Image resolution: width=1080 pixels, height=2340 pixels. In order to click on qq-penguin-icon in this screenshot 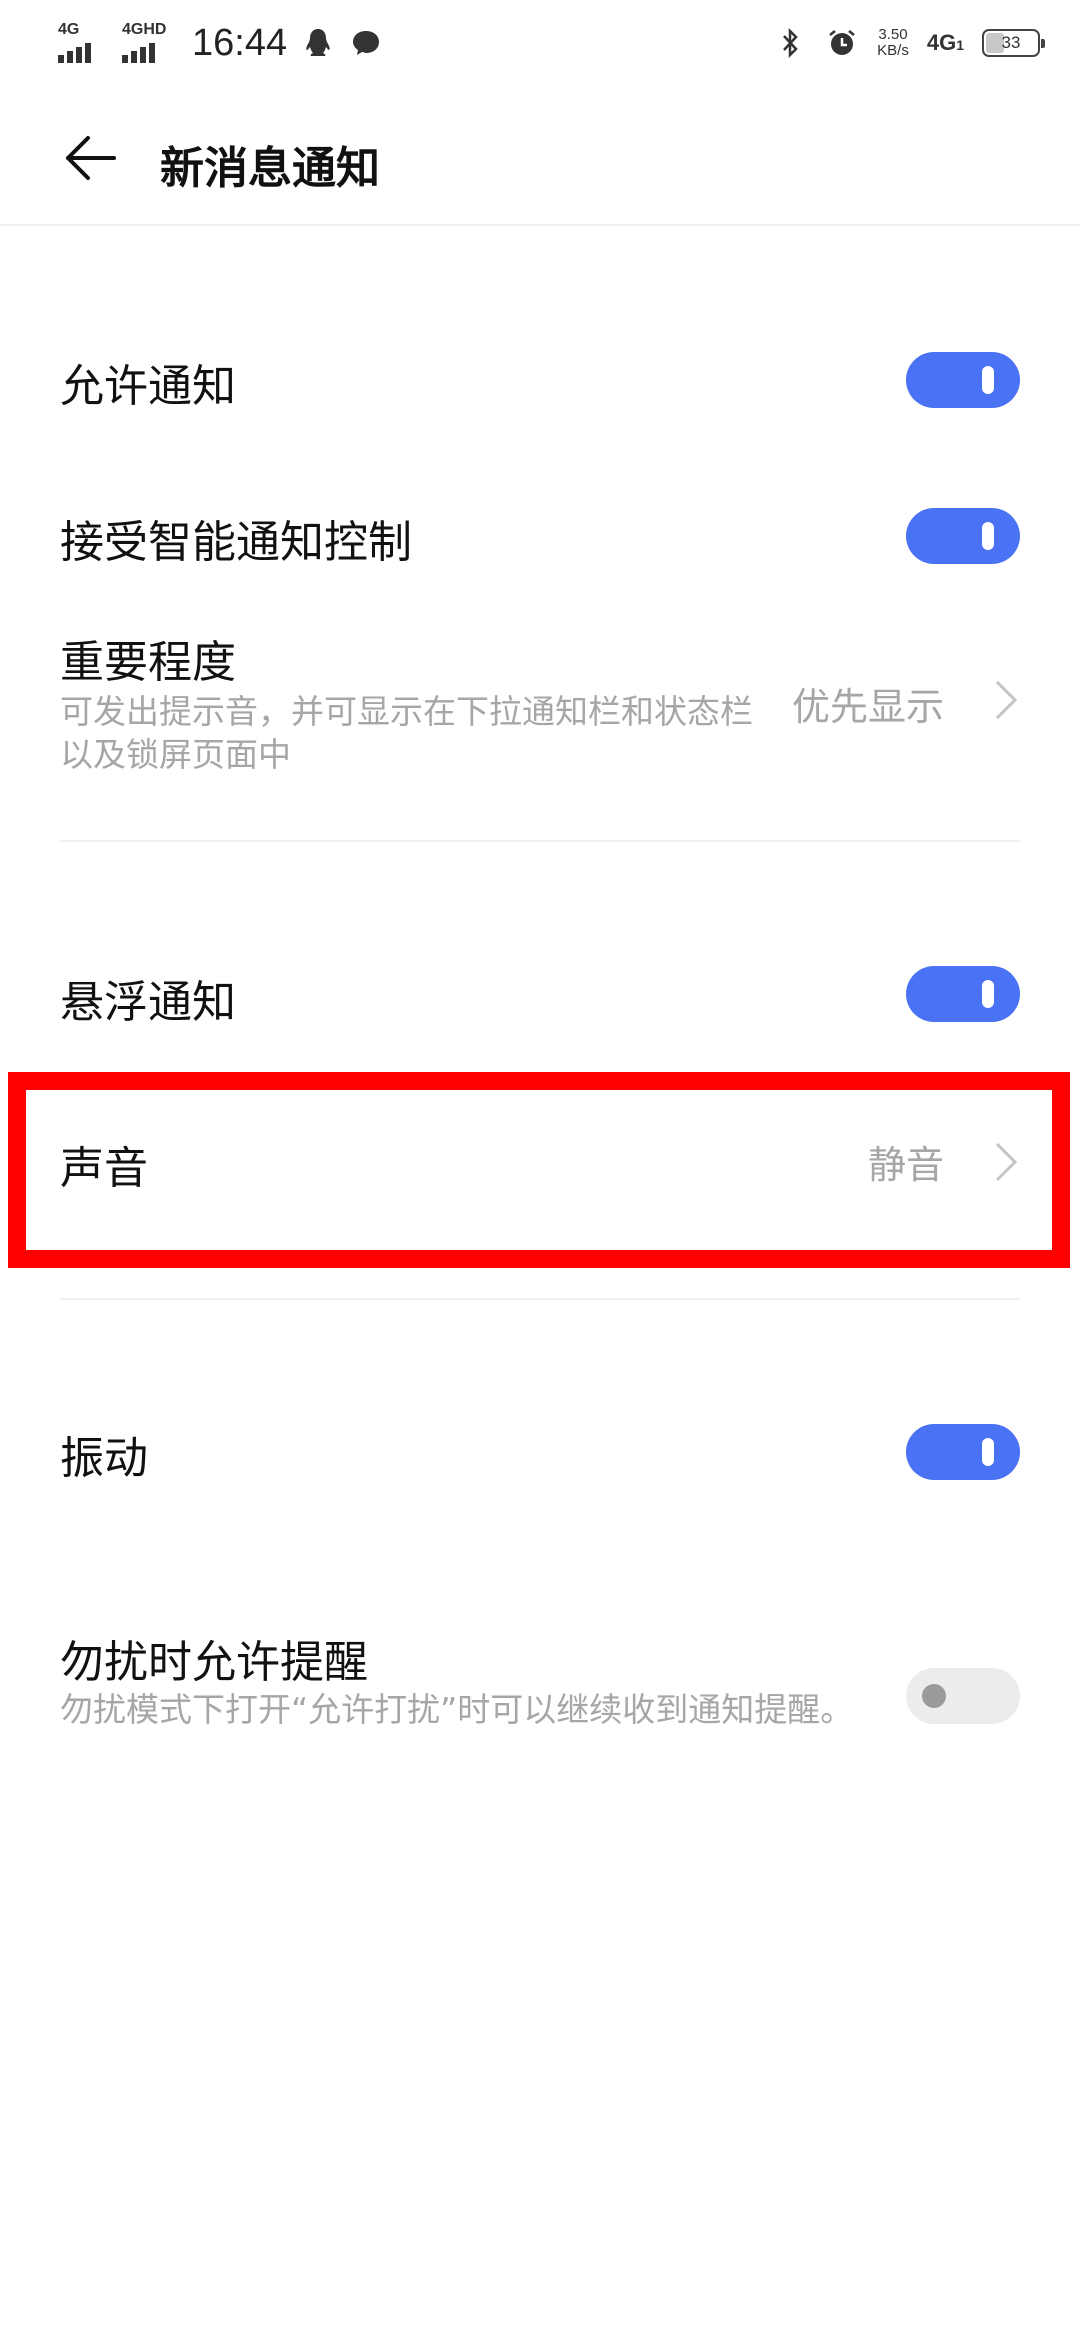, I will do `click(318, 42)`.